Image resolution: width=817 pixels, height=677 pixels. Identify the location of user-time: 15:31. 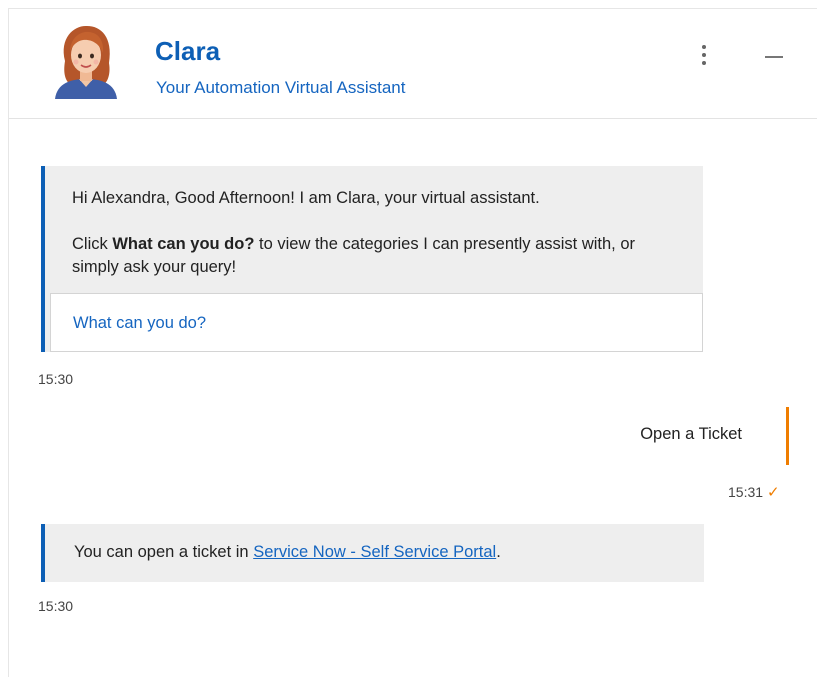
(746, 492).